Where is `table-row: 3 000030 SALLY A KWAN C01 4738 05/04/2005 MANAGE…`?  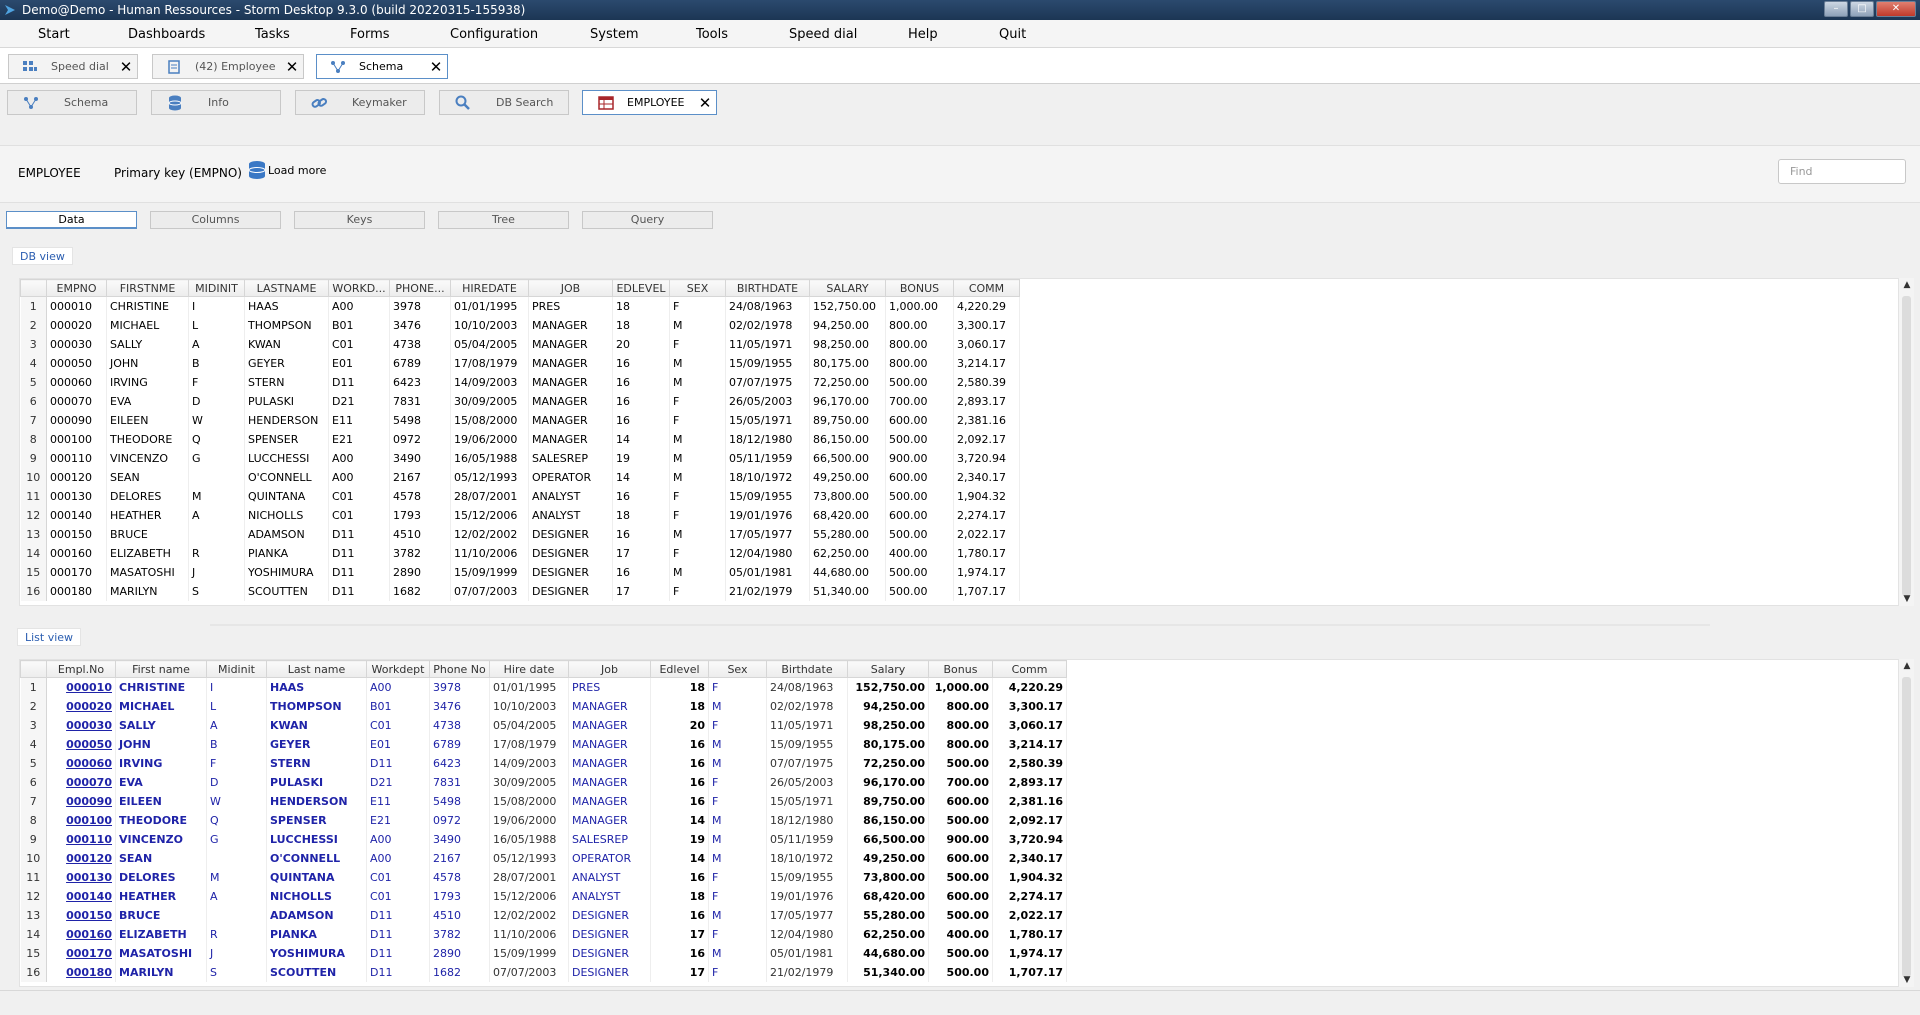 table-row: 3 000030 SALLY A KWAN C01 4738 05/04/2005 MANAGE… is located at coordinates (520, 344).